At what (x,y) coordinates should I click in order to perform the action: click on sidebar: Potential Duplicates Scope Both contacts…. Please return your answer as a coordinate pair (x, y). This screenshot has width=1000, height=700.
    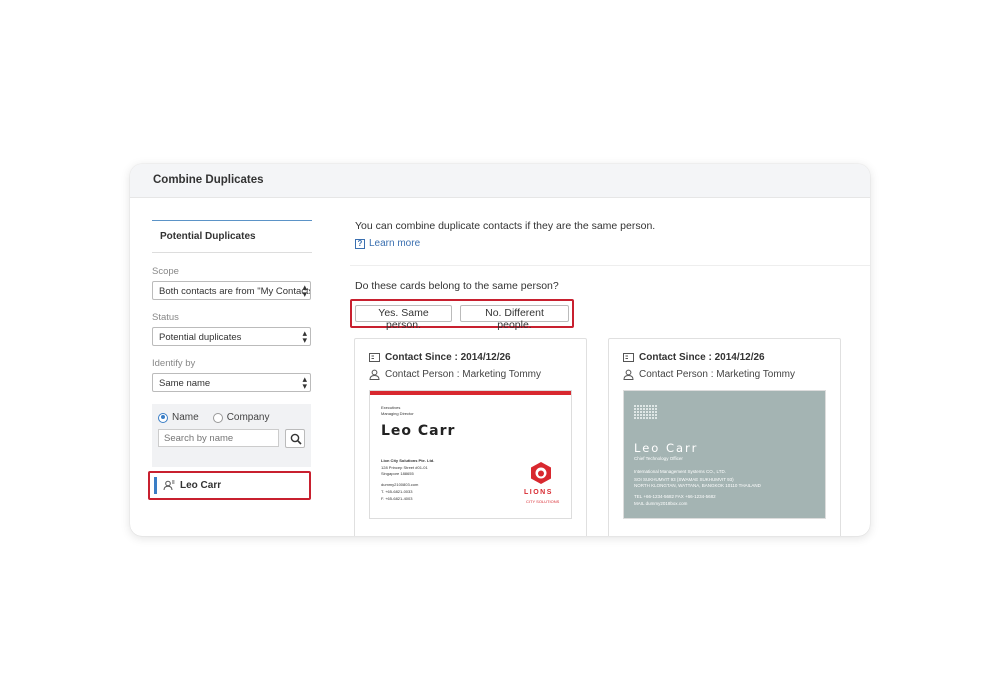
    Looking at the image, I should click on (232, 343).